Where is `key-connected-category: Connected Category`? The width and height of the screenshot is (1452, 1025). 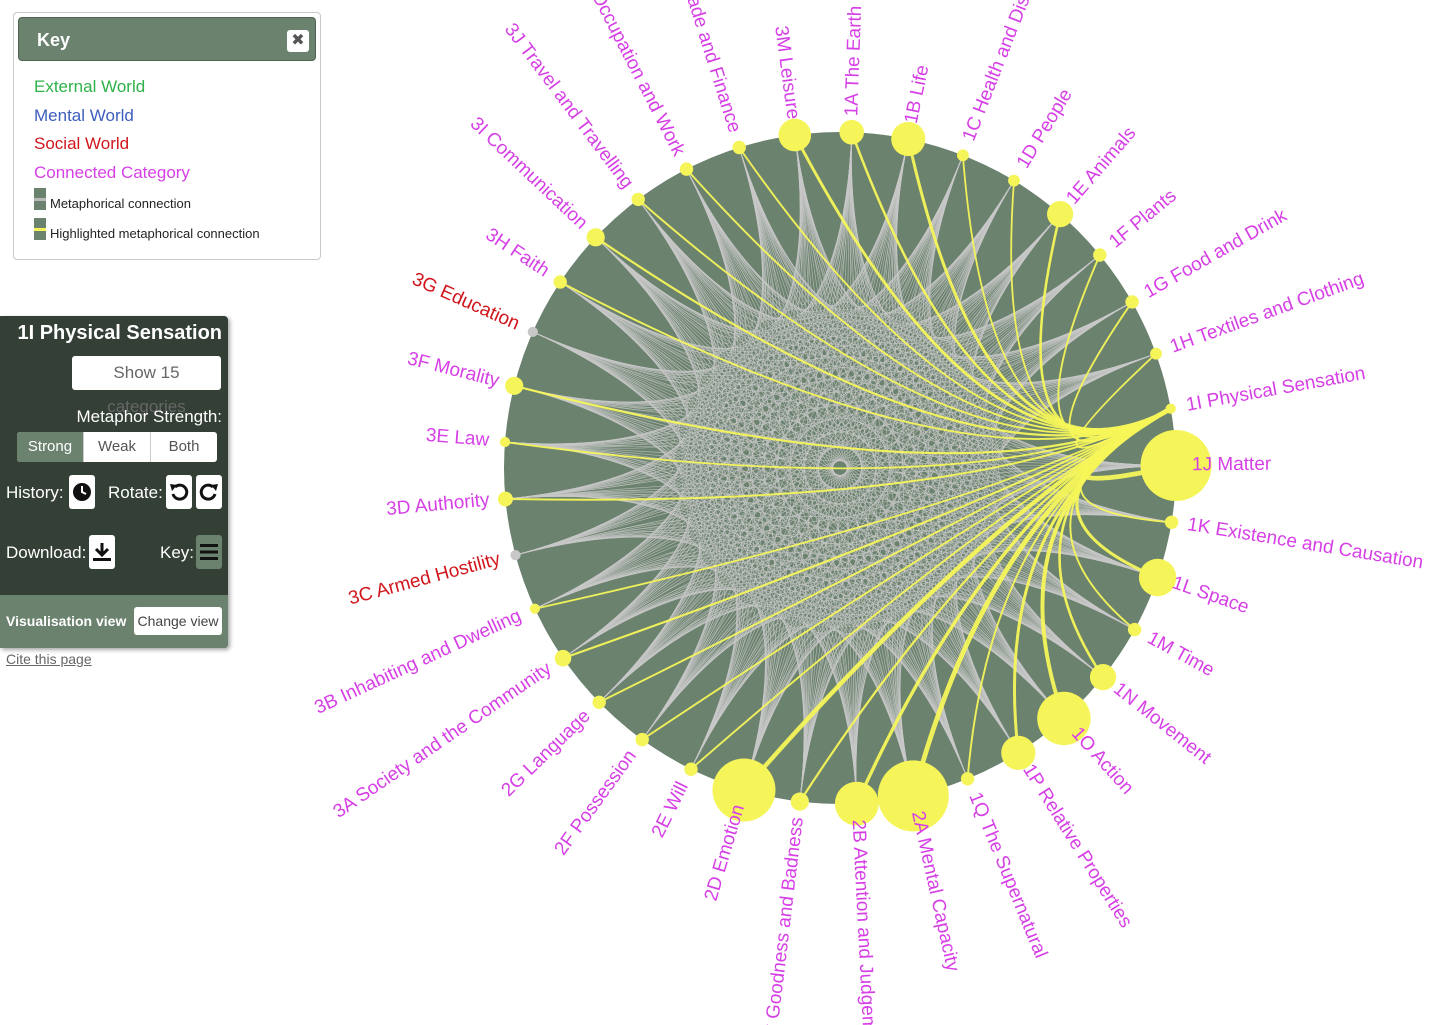 key-connected-category: Connected Category is located at coordinates (112, 172).